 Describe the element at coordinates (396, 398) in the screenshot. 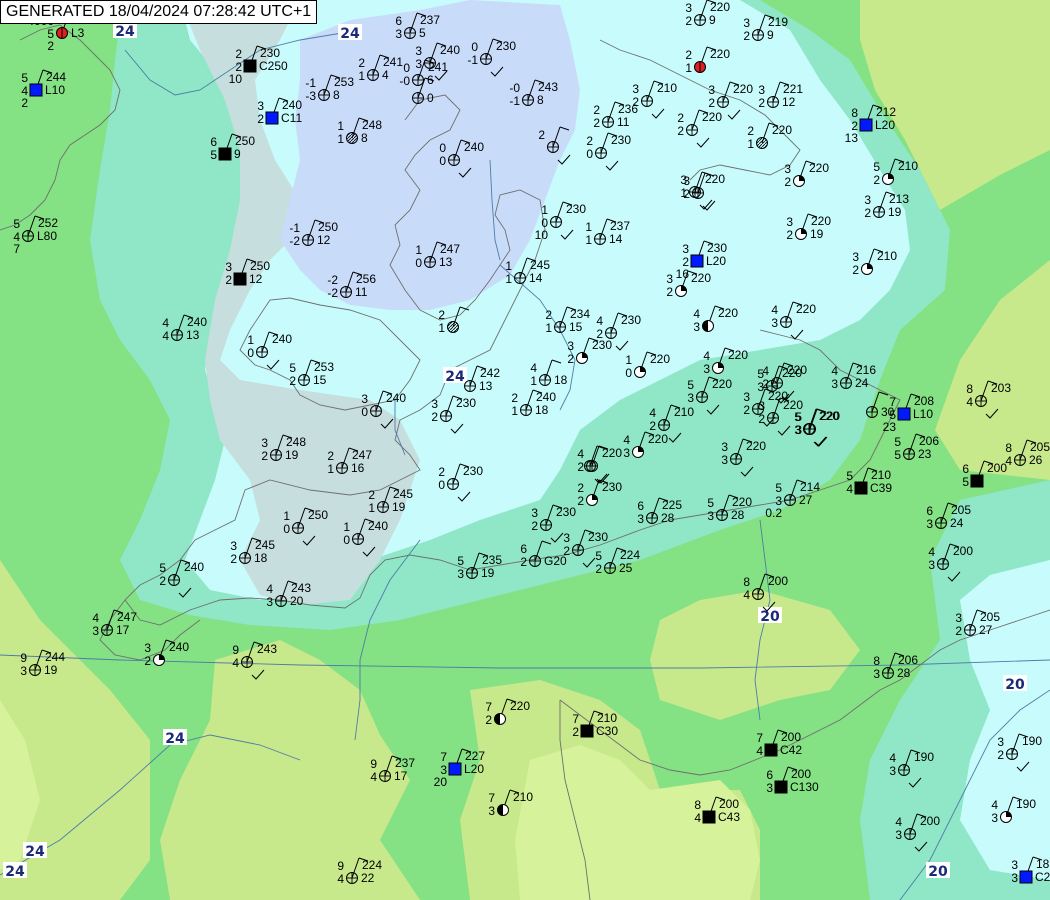

I see `station-pressure: 240` at that location.